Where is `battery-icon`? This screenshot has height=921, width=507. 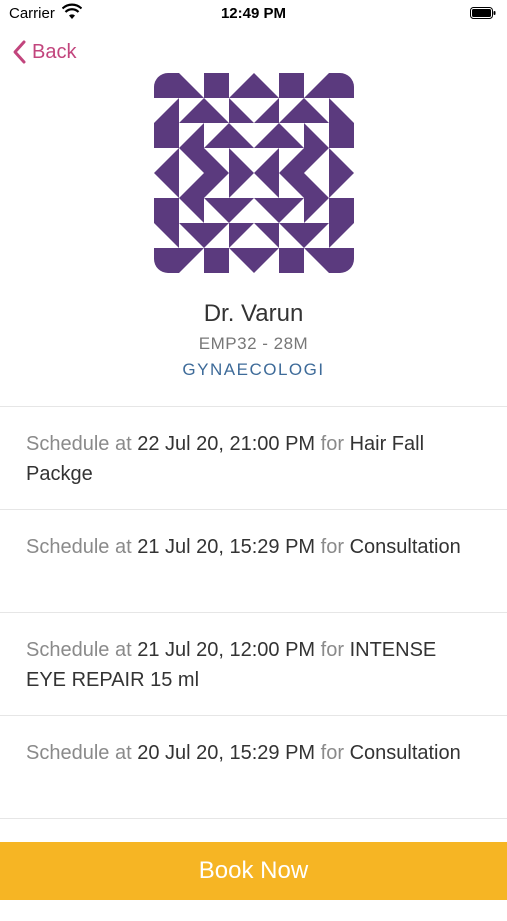
battery-icon is located at coordinates (483, 13).